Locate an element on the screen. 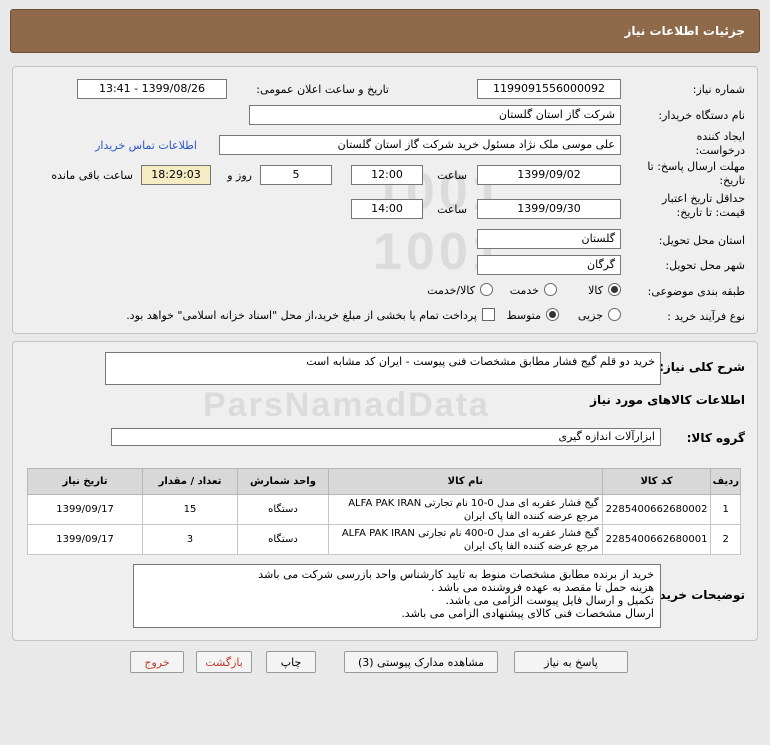  goods-code: 2285400662680001 is located at coordinates (656, 539).